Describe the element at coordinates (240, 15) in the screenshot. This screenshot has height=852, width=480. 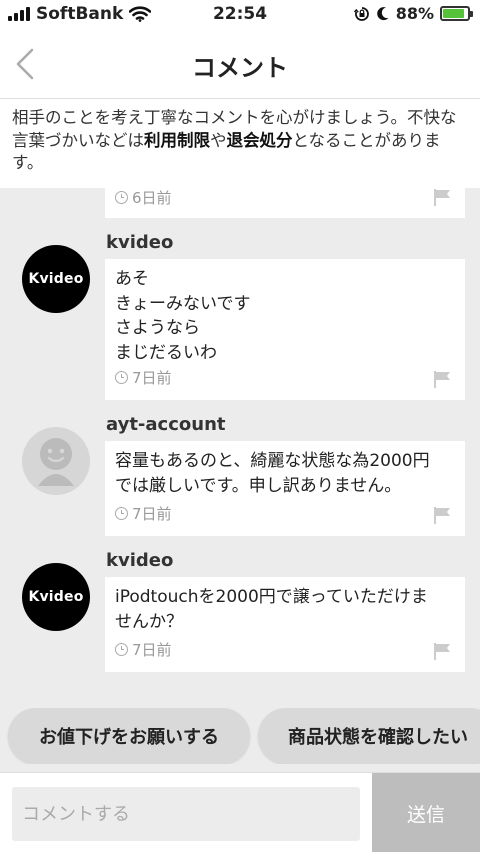
I see `status-bar: SoftBank 22:54 88%` at that location.